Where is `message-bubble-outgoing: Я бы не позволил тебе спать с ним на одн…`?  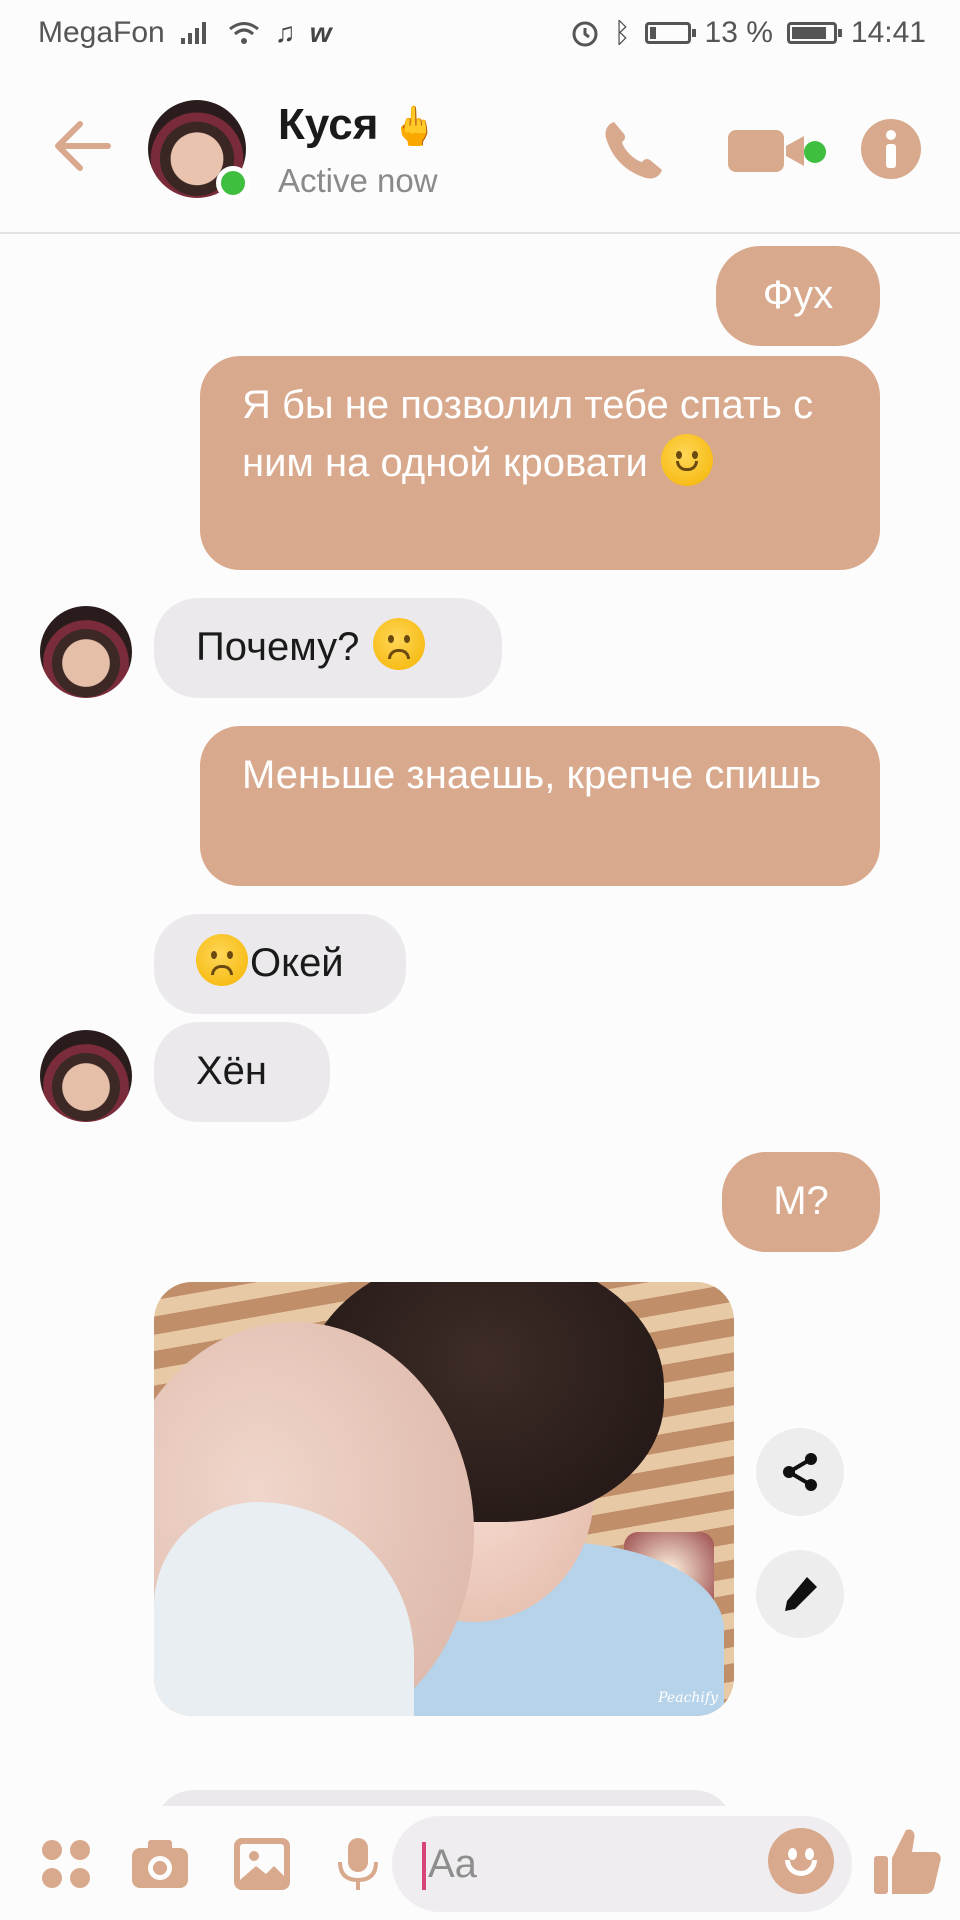 message-bubble-outgoing: Я бы не позволил тебе спать с ним на одн… is located at coordinates (540, 463).